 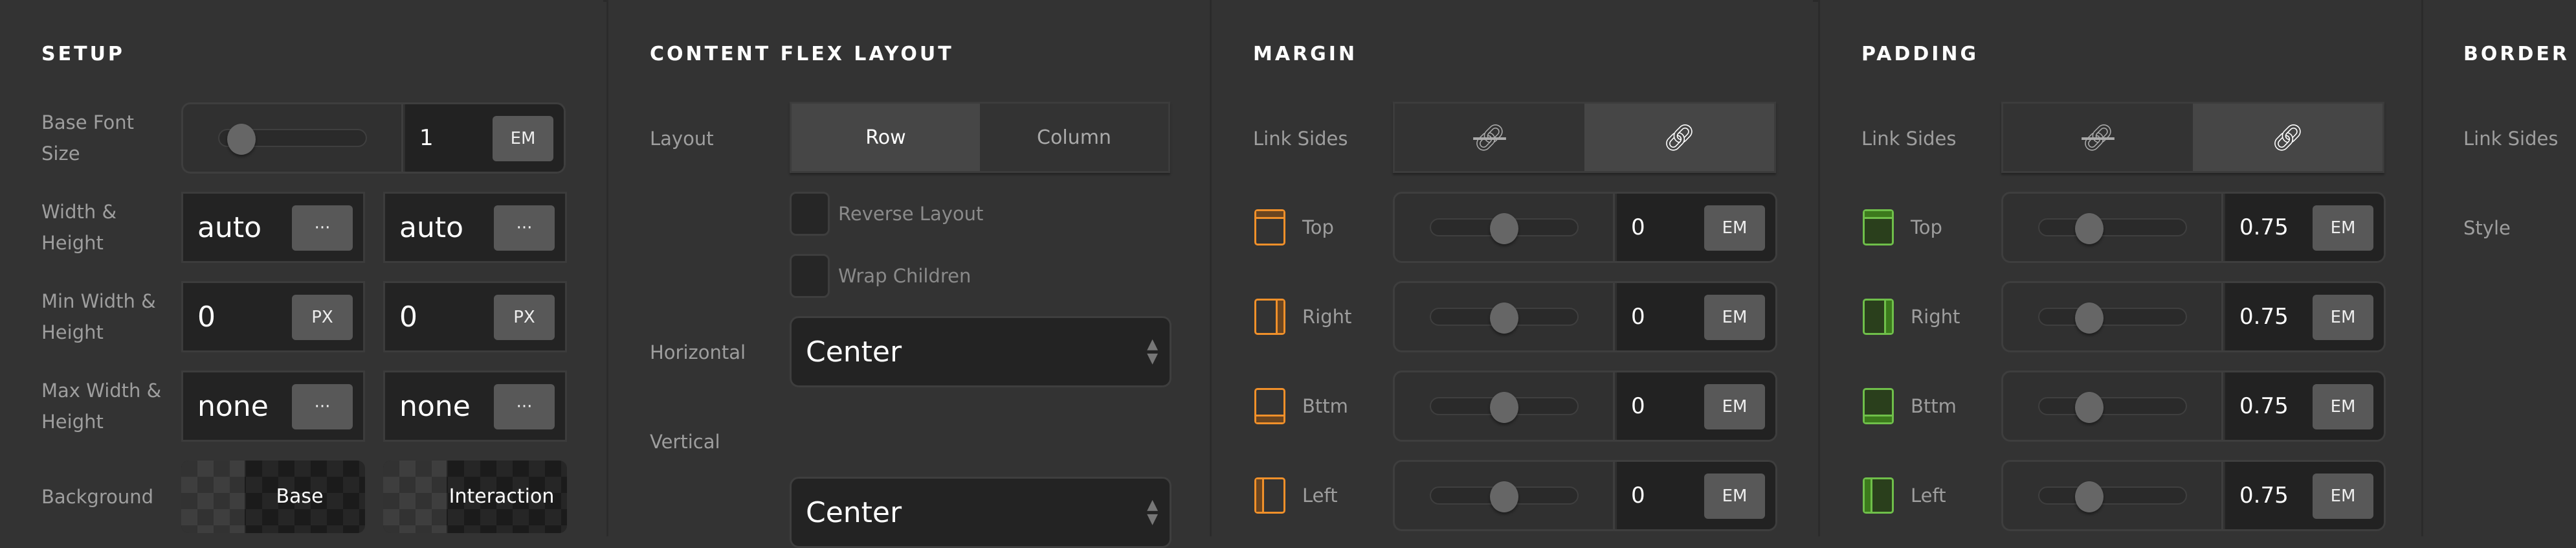 What do you see at coordinates (2304, 495) in the screenshot?
I see `padding-left-input: 0.75 EM` at bounding box center [2304, 495].